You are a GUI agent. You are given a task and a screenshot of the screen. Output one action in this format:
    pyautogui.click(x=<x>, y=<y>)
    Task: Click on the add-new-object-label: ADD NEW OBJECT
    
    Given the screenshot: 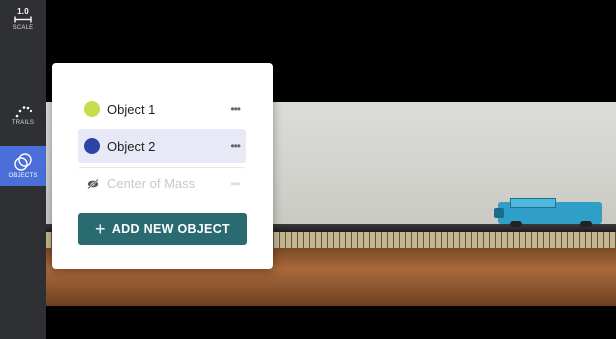 What is the action you would take?
    pyautogui.click(x=170, y=229)
    